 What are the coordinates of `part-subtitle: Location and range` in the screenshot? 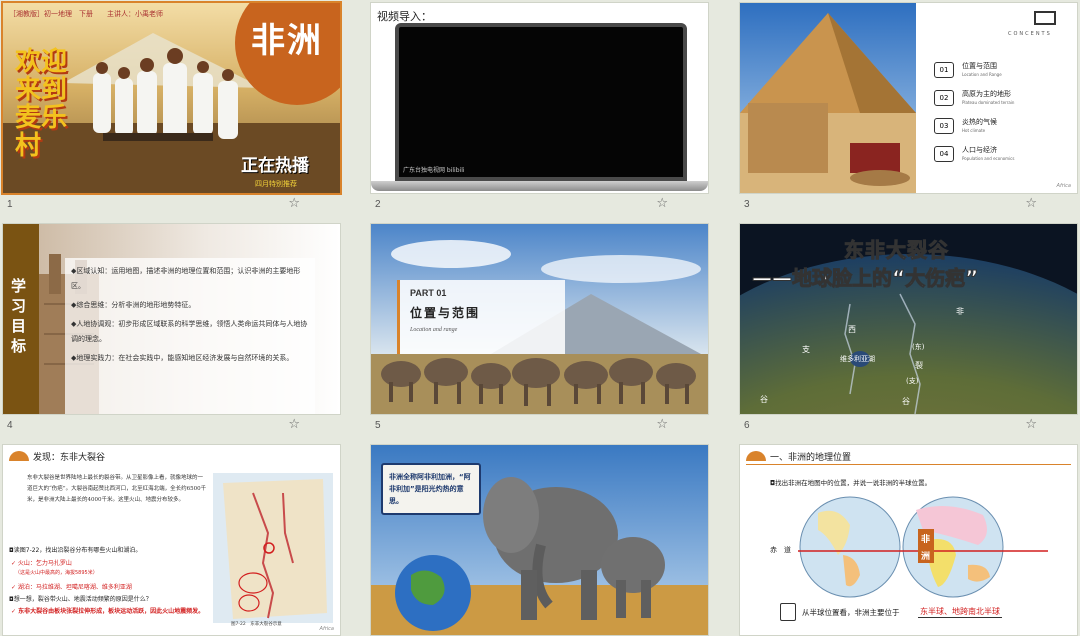 It's located at (434, 330).